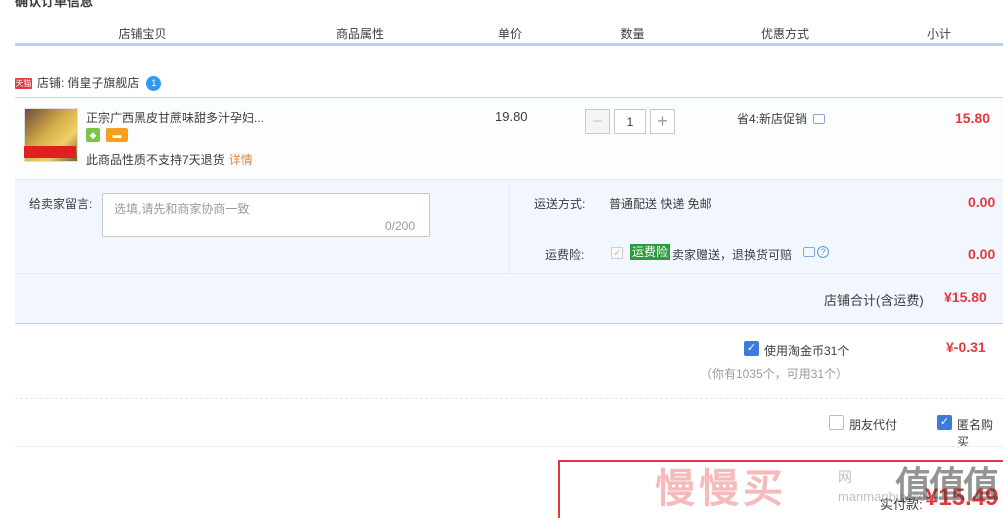 The image size is (1003, 518). Describe the element at coordinates (845, 477) in the screenshot. I see `watermark-net: 网` at that location.